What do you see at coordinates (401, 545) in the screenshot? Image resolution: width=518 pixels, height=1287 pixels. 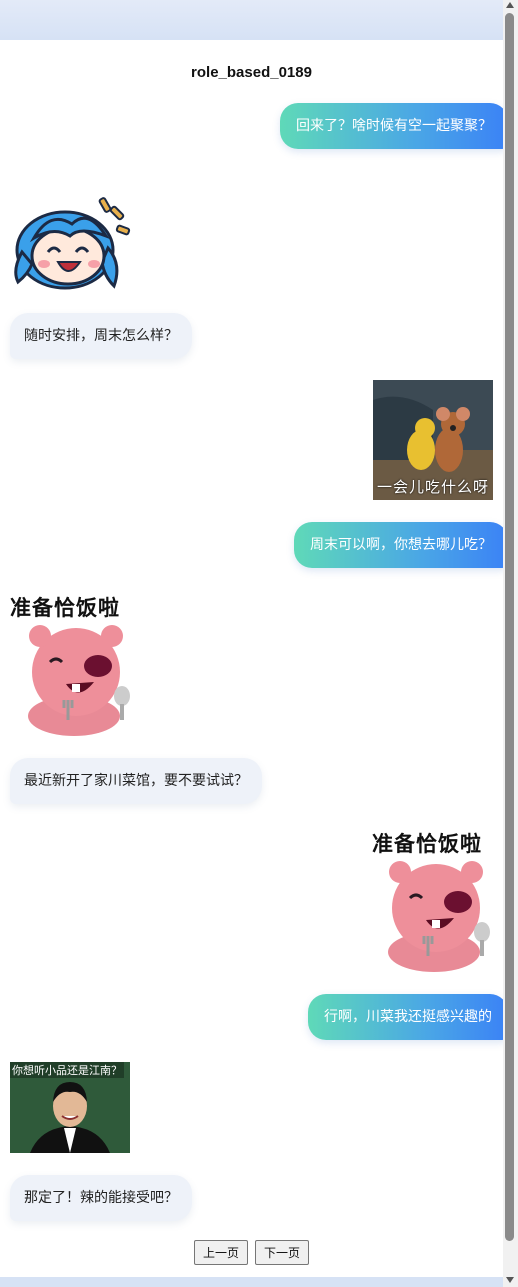 I see `message-bubble-sent: 周末可以啊，你想去哪儿吃？` at bounding box center [401, 545].